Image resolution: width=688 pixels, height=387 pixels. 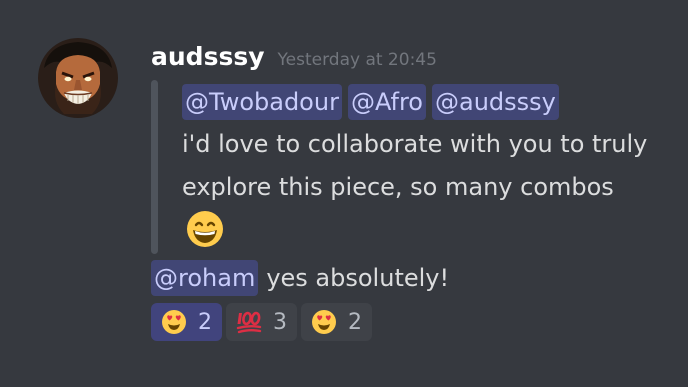 I want to click on grinning-face-emoji-icon, so click(x=205, y=229).